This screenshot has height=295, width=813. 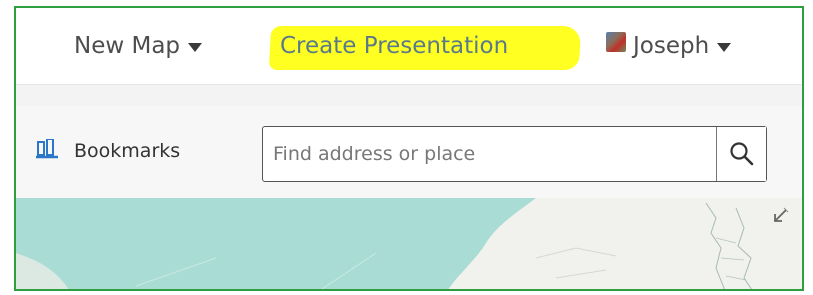 I want to click on new-map-label: New Map, so click(x=127, y=46).